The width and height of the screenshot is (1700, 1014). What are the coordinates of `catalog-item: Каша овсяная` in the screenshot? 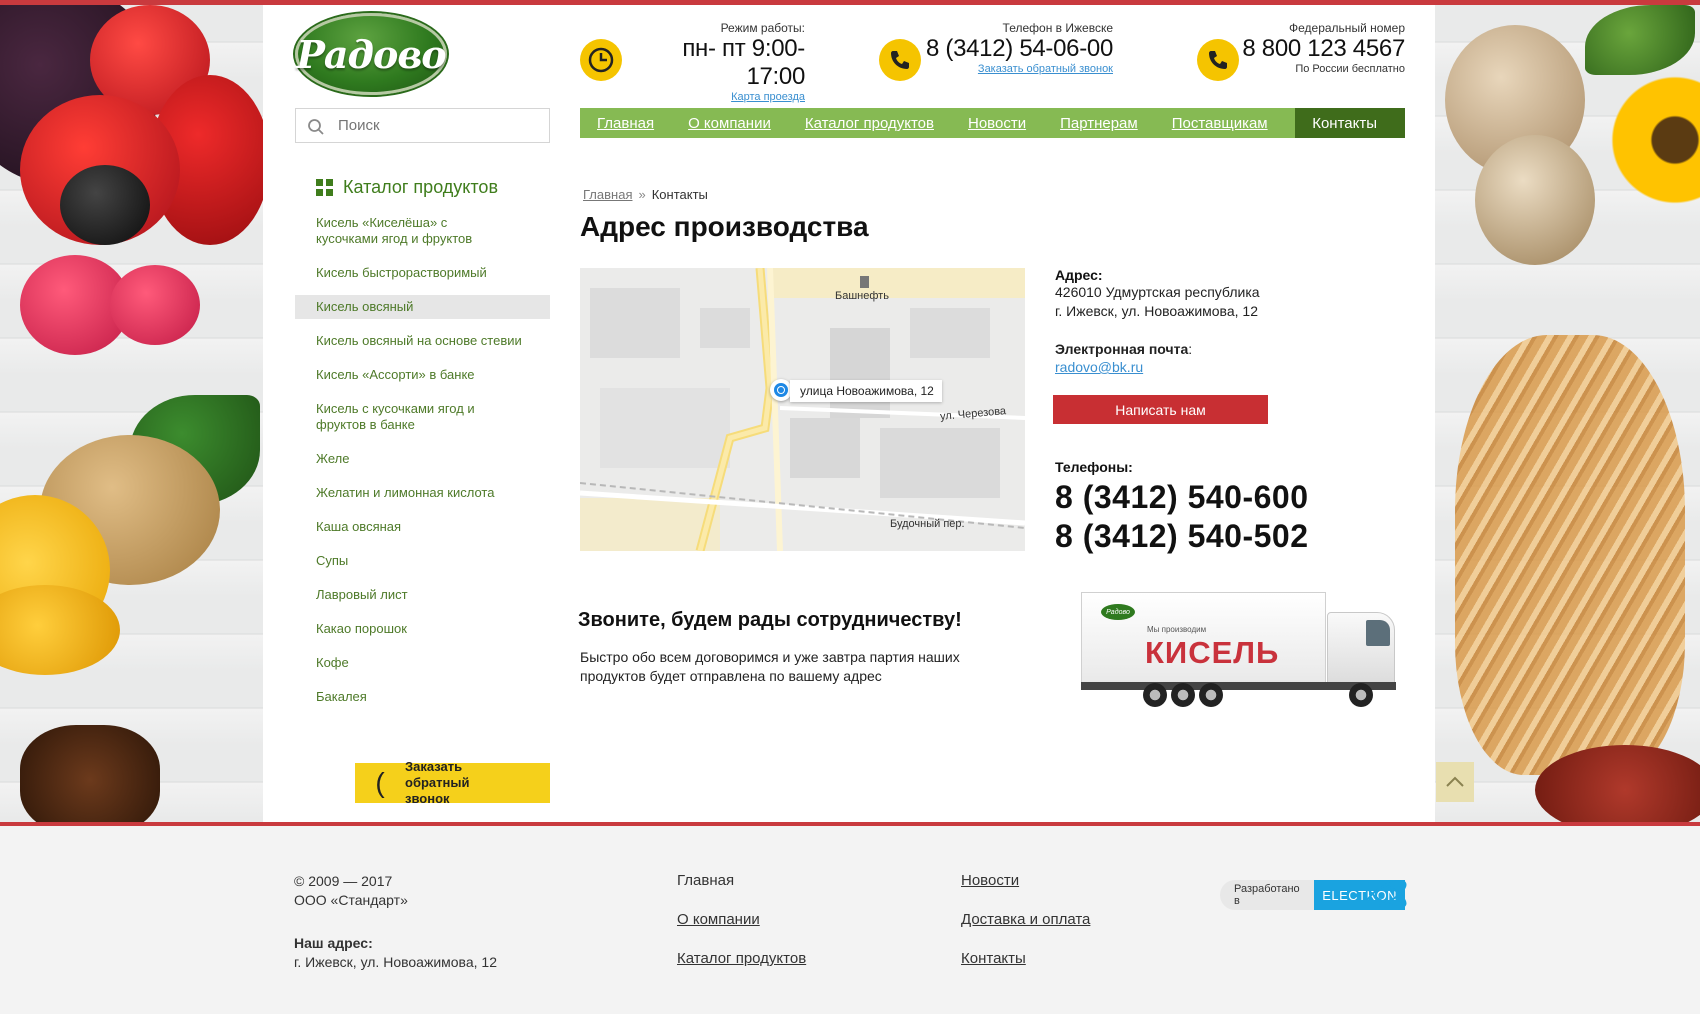 It's located at (422, 527).